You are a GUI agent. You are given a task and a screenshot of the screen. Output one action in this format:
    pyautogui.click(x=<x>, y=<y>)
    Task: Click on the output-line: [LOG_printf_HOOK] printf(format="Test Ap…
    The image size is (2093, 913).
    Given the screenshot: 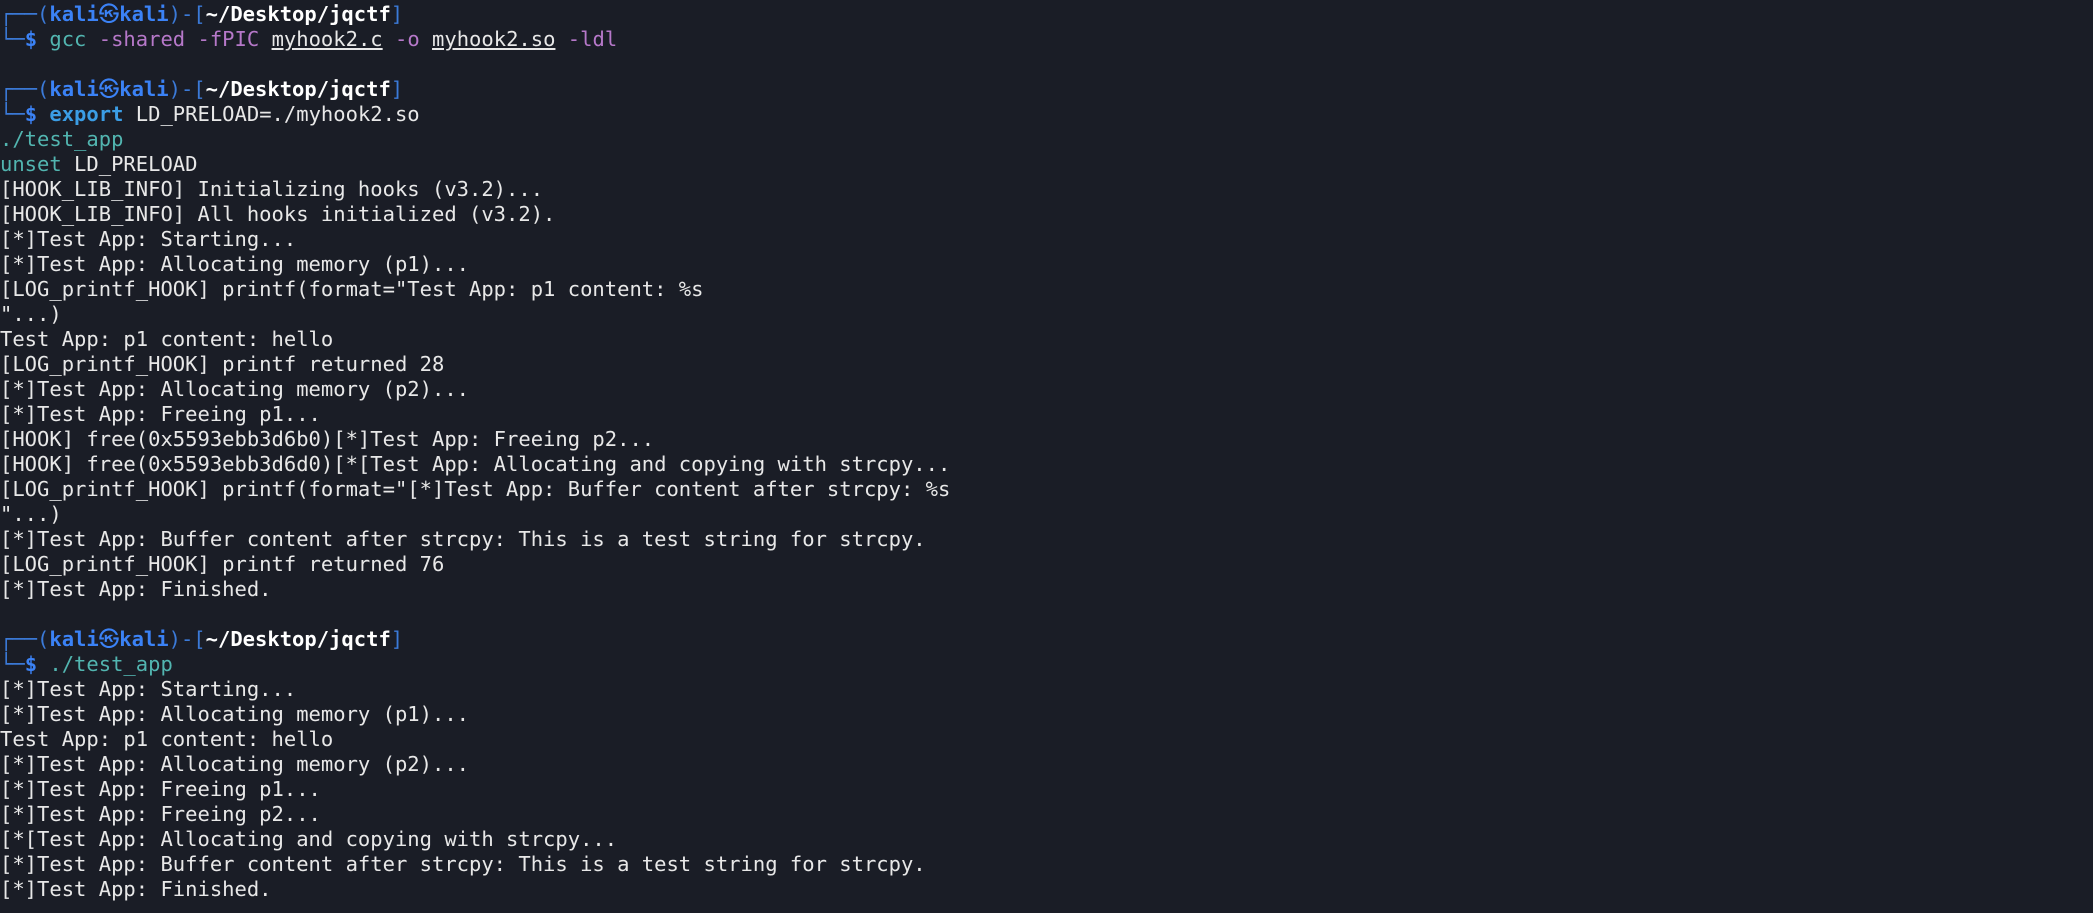 What is the action you would take?
    pyautogui.click(x=352, y=289)
    